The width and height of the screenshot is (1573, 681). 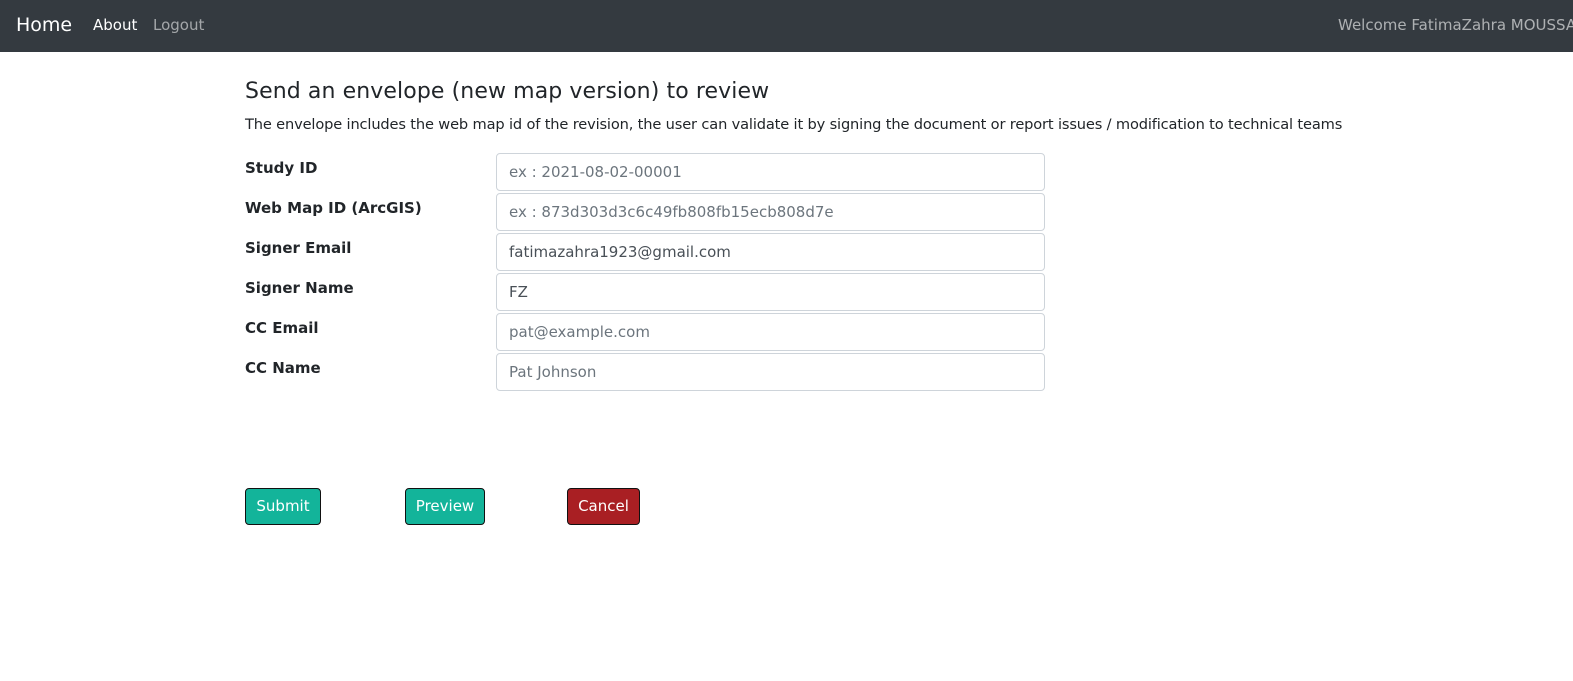 I want to click on cc-email-input, so click(x=770, y=332).